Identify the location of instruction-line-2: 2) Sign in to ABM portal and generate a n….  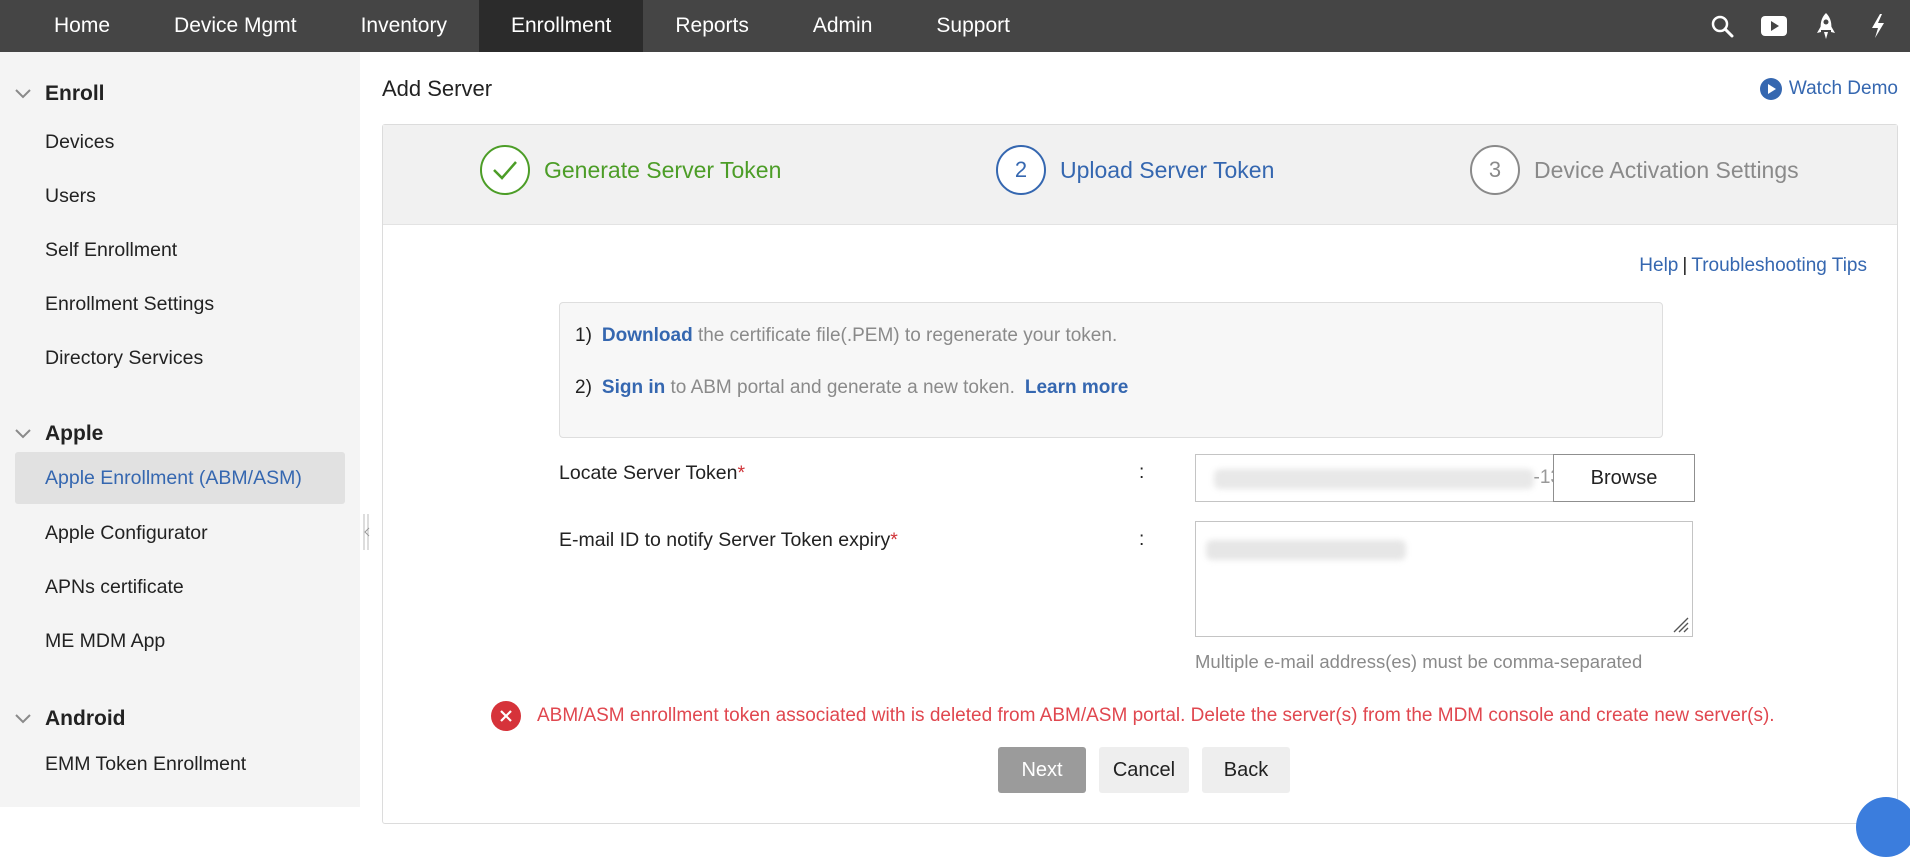
(851, 388).